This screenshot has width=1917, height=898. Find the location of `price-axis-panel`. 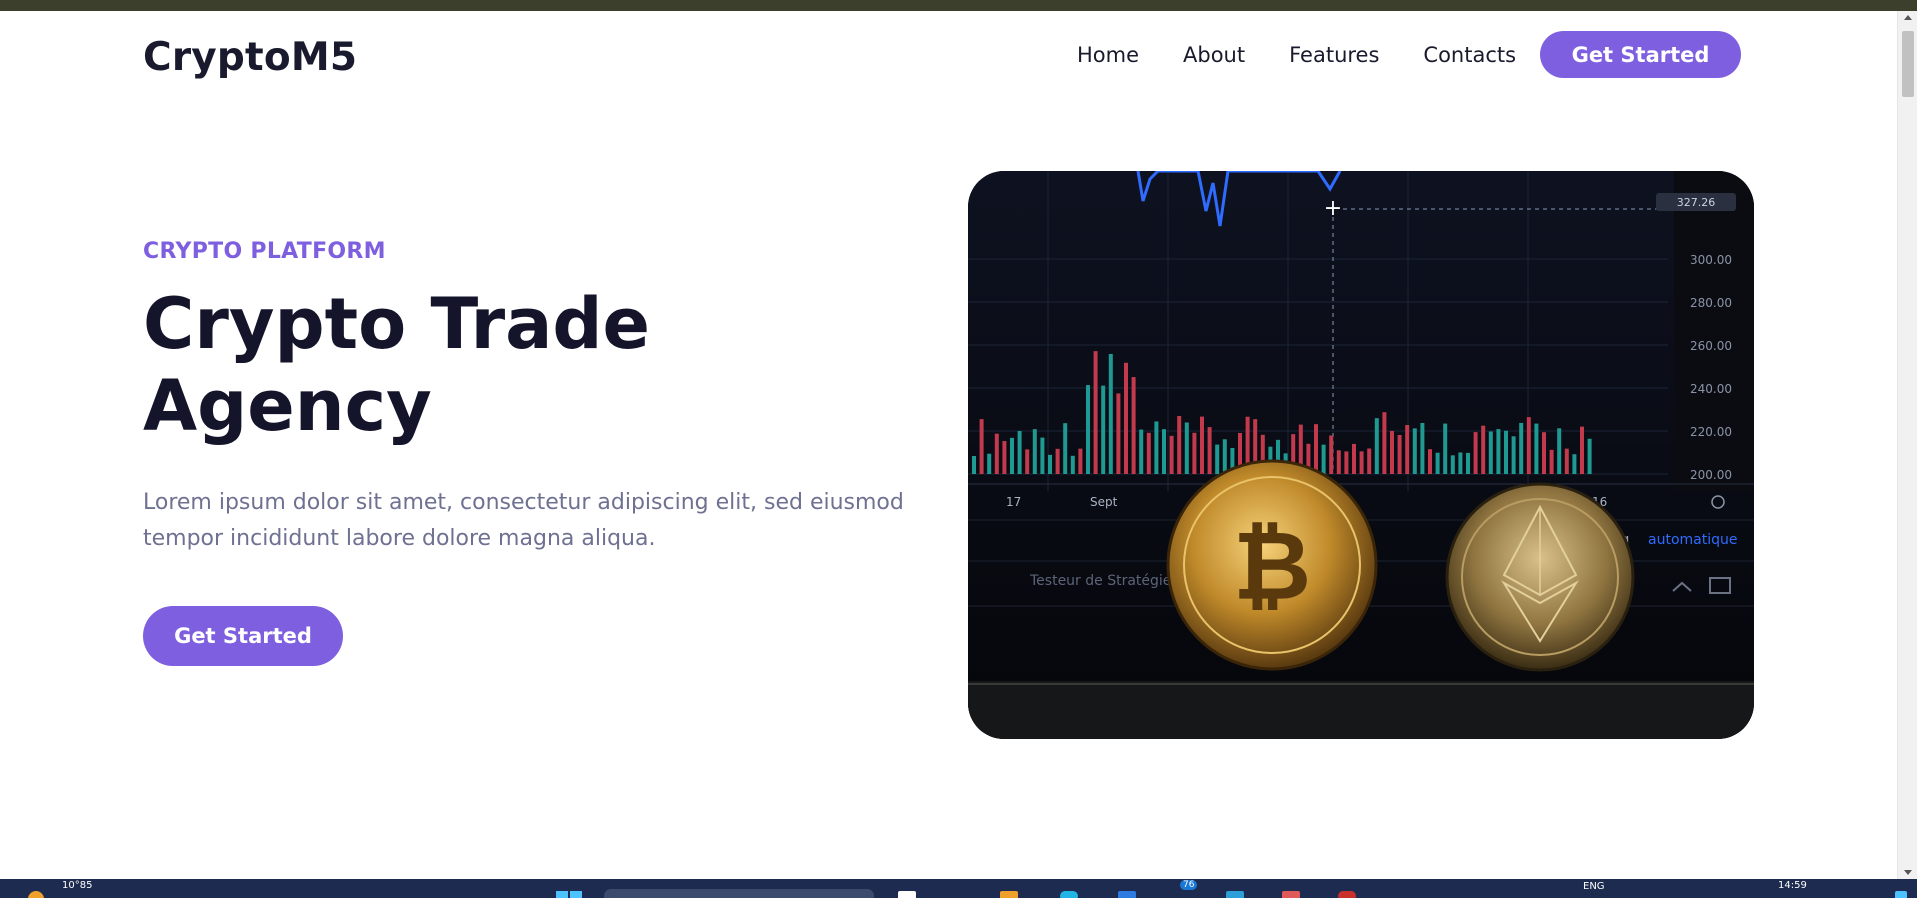

price-axis-panel is located at coordinates (1714, 331).